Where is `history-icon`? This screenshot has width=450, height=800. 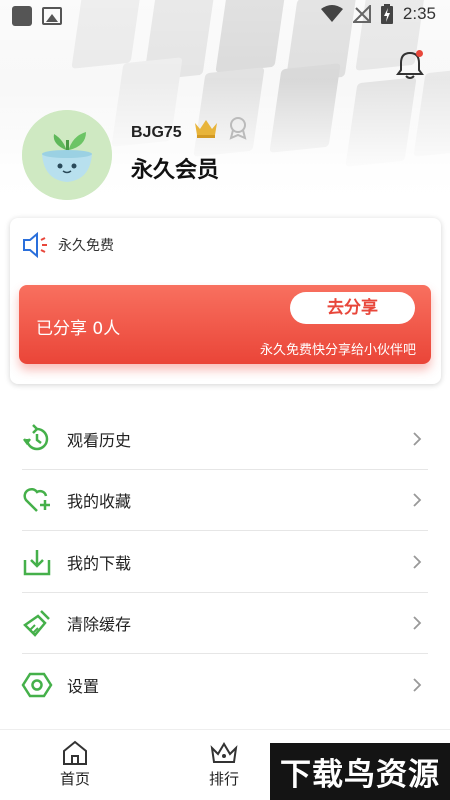
history-icon is located at coordinates (37, 439).